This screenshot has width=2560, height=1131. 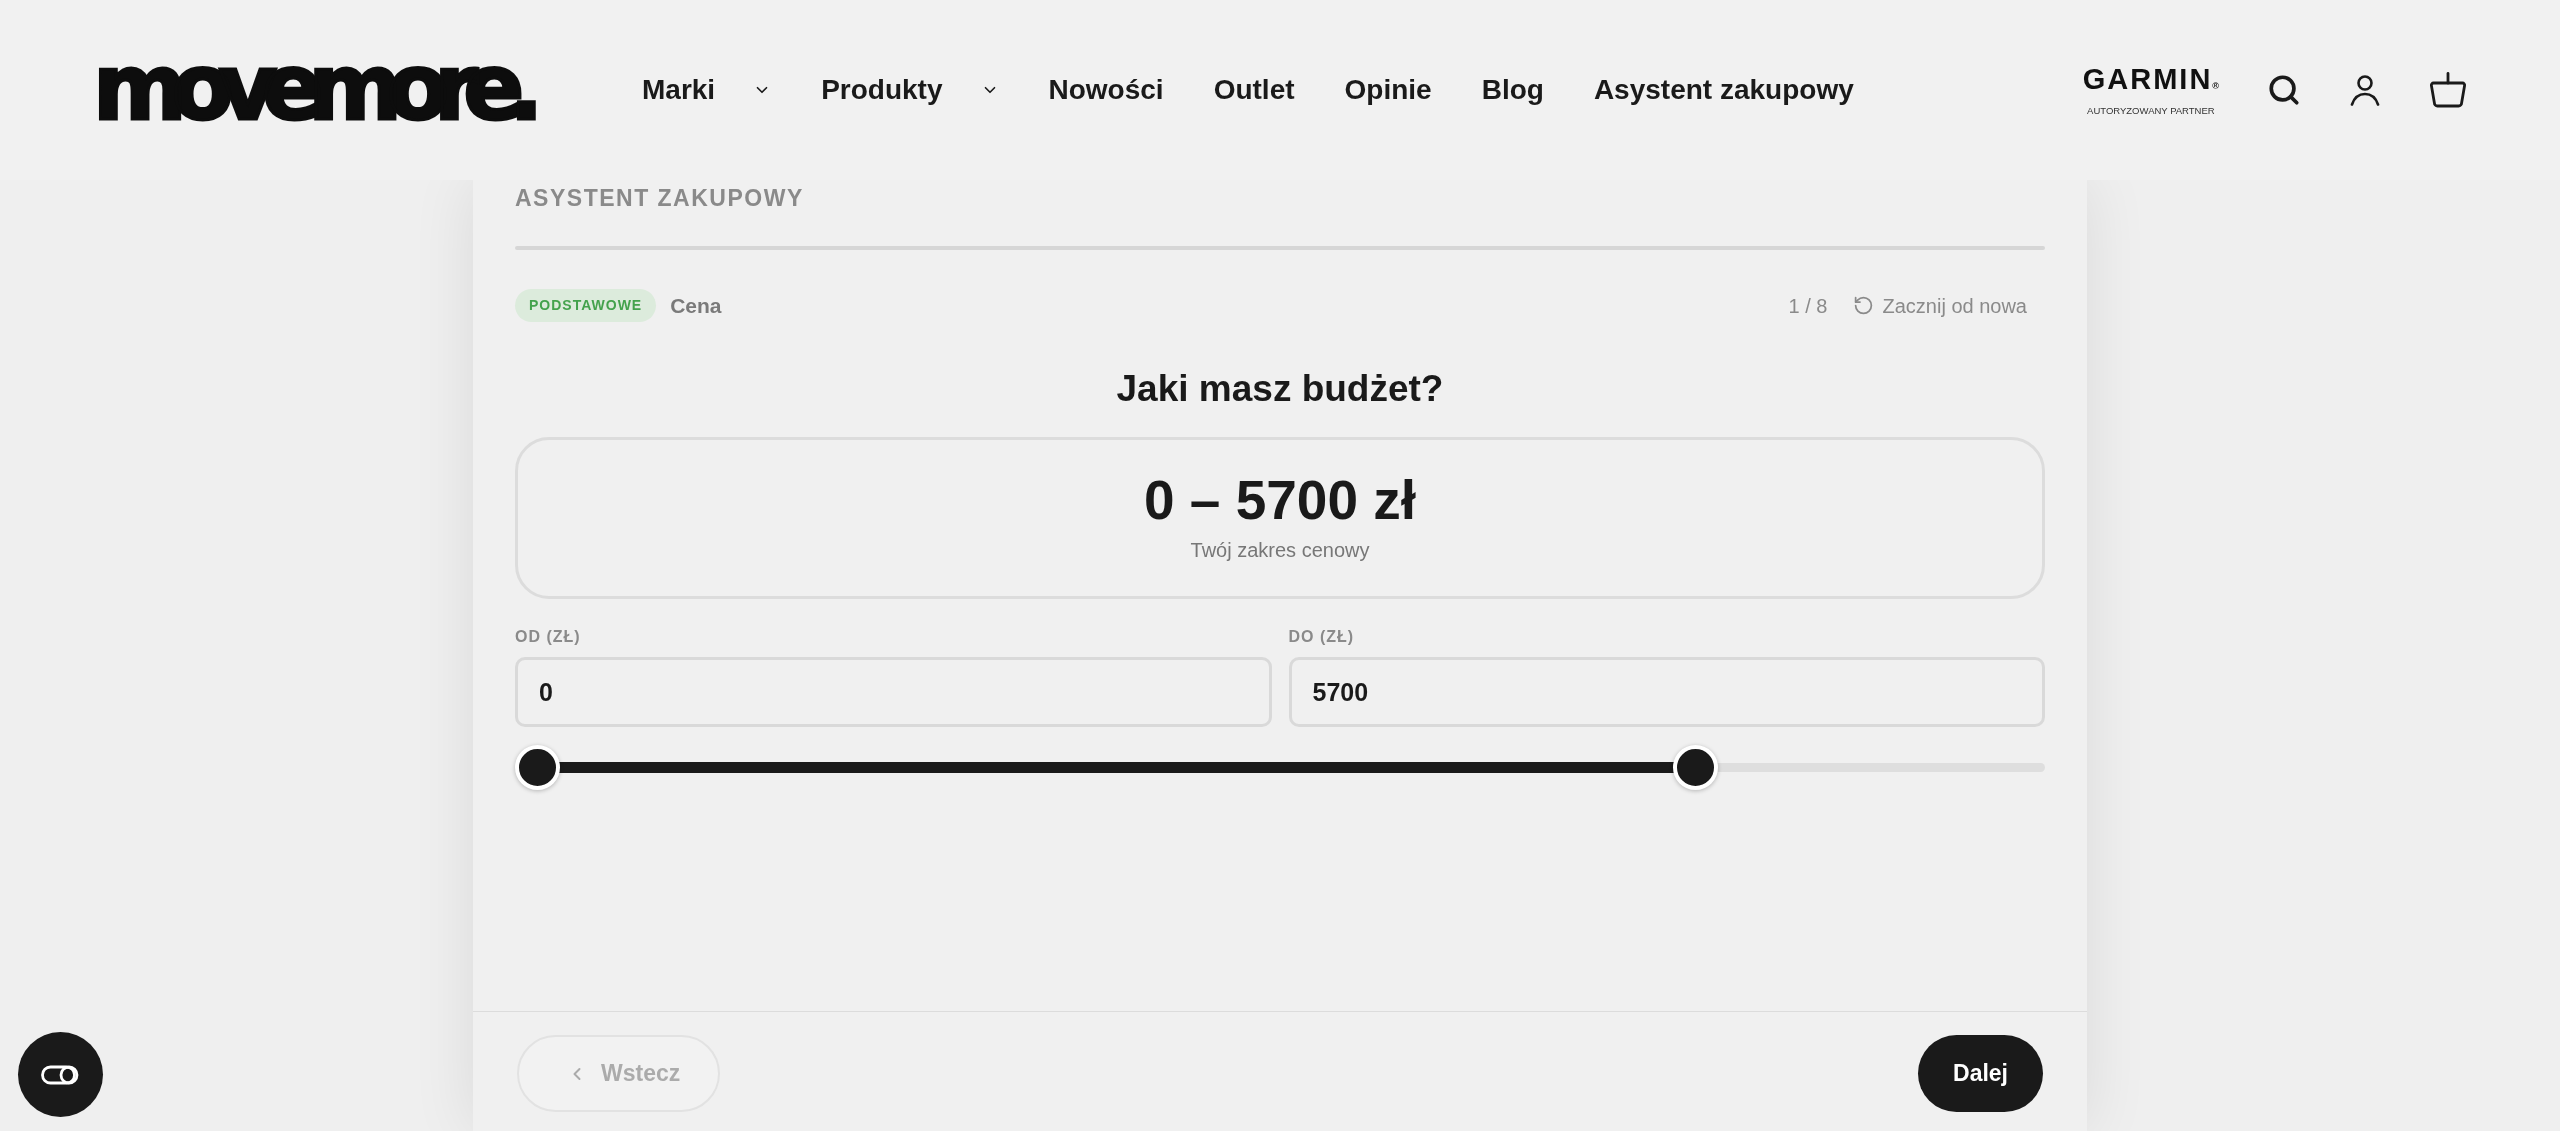 What do you see at coordinates (548, 637) in the screenshot?
I see `field-label: OD (ZŁ)` at bounding box center [548, 637].